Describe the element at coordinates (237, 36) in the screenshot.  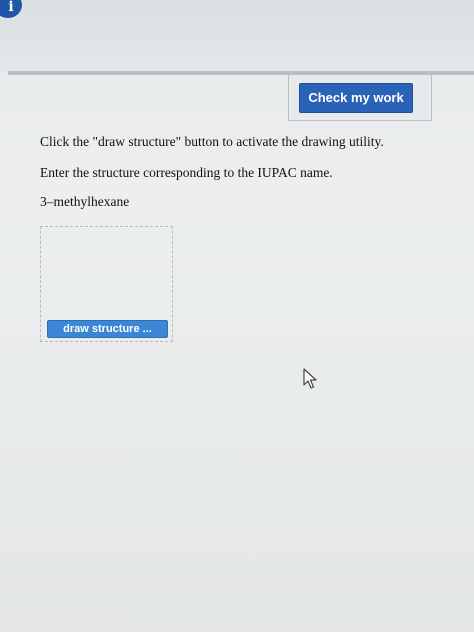
I see `top-band` at that location.